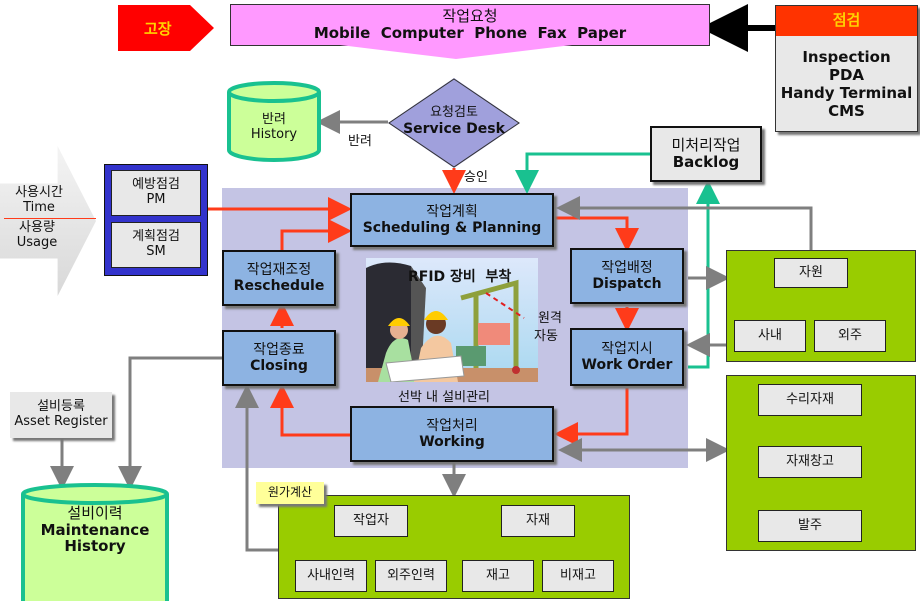  I want to click on planning-box: 작업계획 Scheduling & Planning, so click(452, 220).